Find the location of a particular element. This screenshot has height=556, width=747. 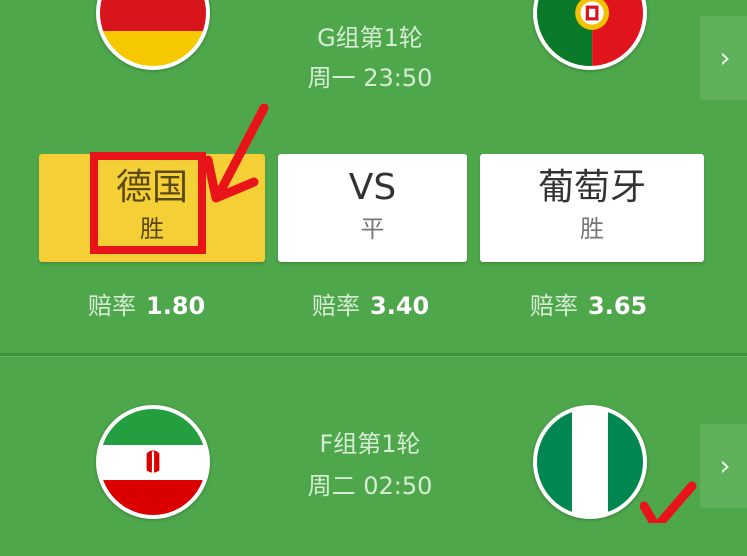

odds-value: 3.65 is located at coordinates (618, 306).